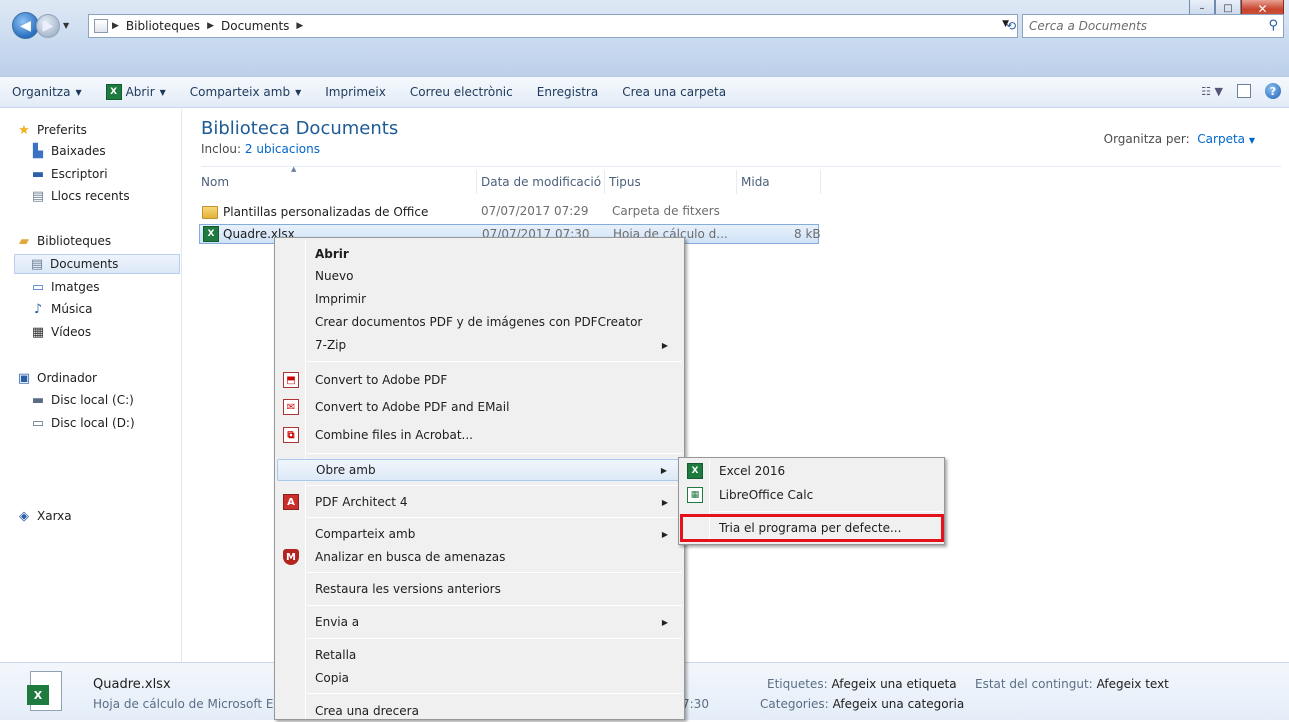  I want to click on nav-label: Baixades, so click(78, 151).